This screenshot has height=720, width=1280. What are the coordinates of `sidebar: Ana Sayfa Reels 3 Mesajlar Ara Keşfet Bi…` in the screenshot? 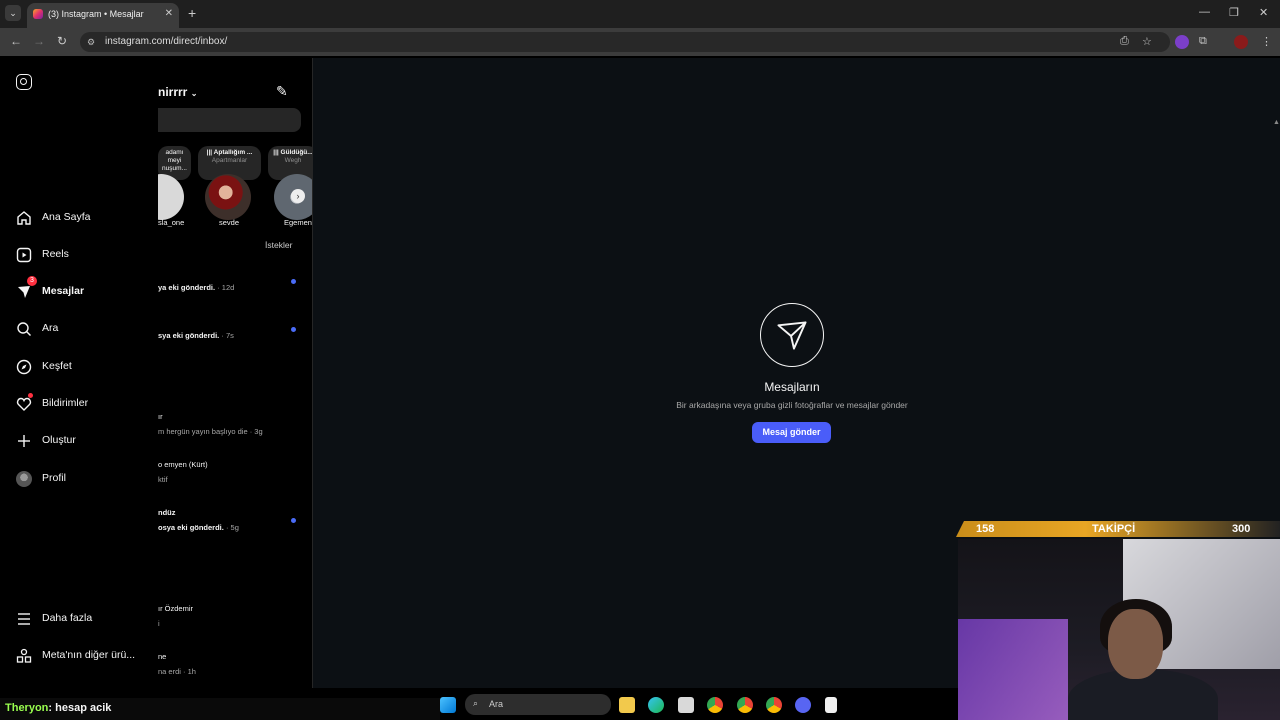 It's located at (79, 373).